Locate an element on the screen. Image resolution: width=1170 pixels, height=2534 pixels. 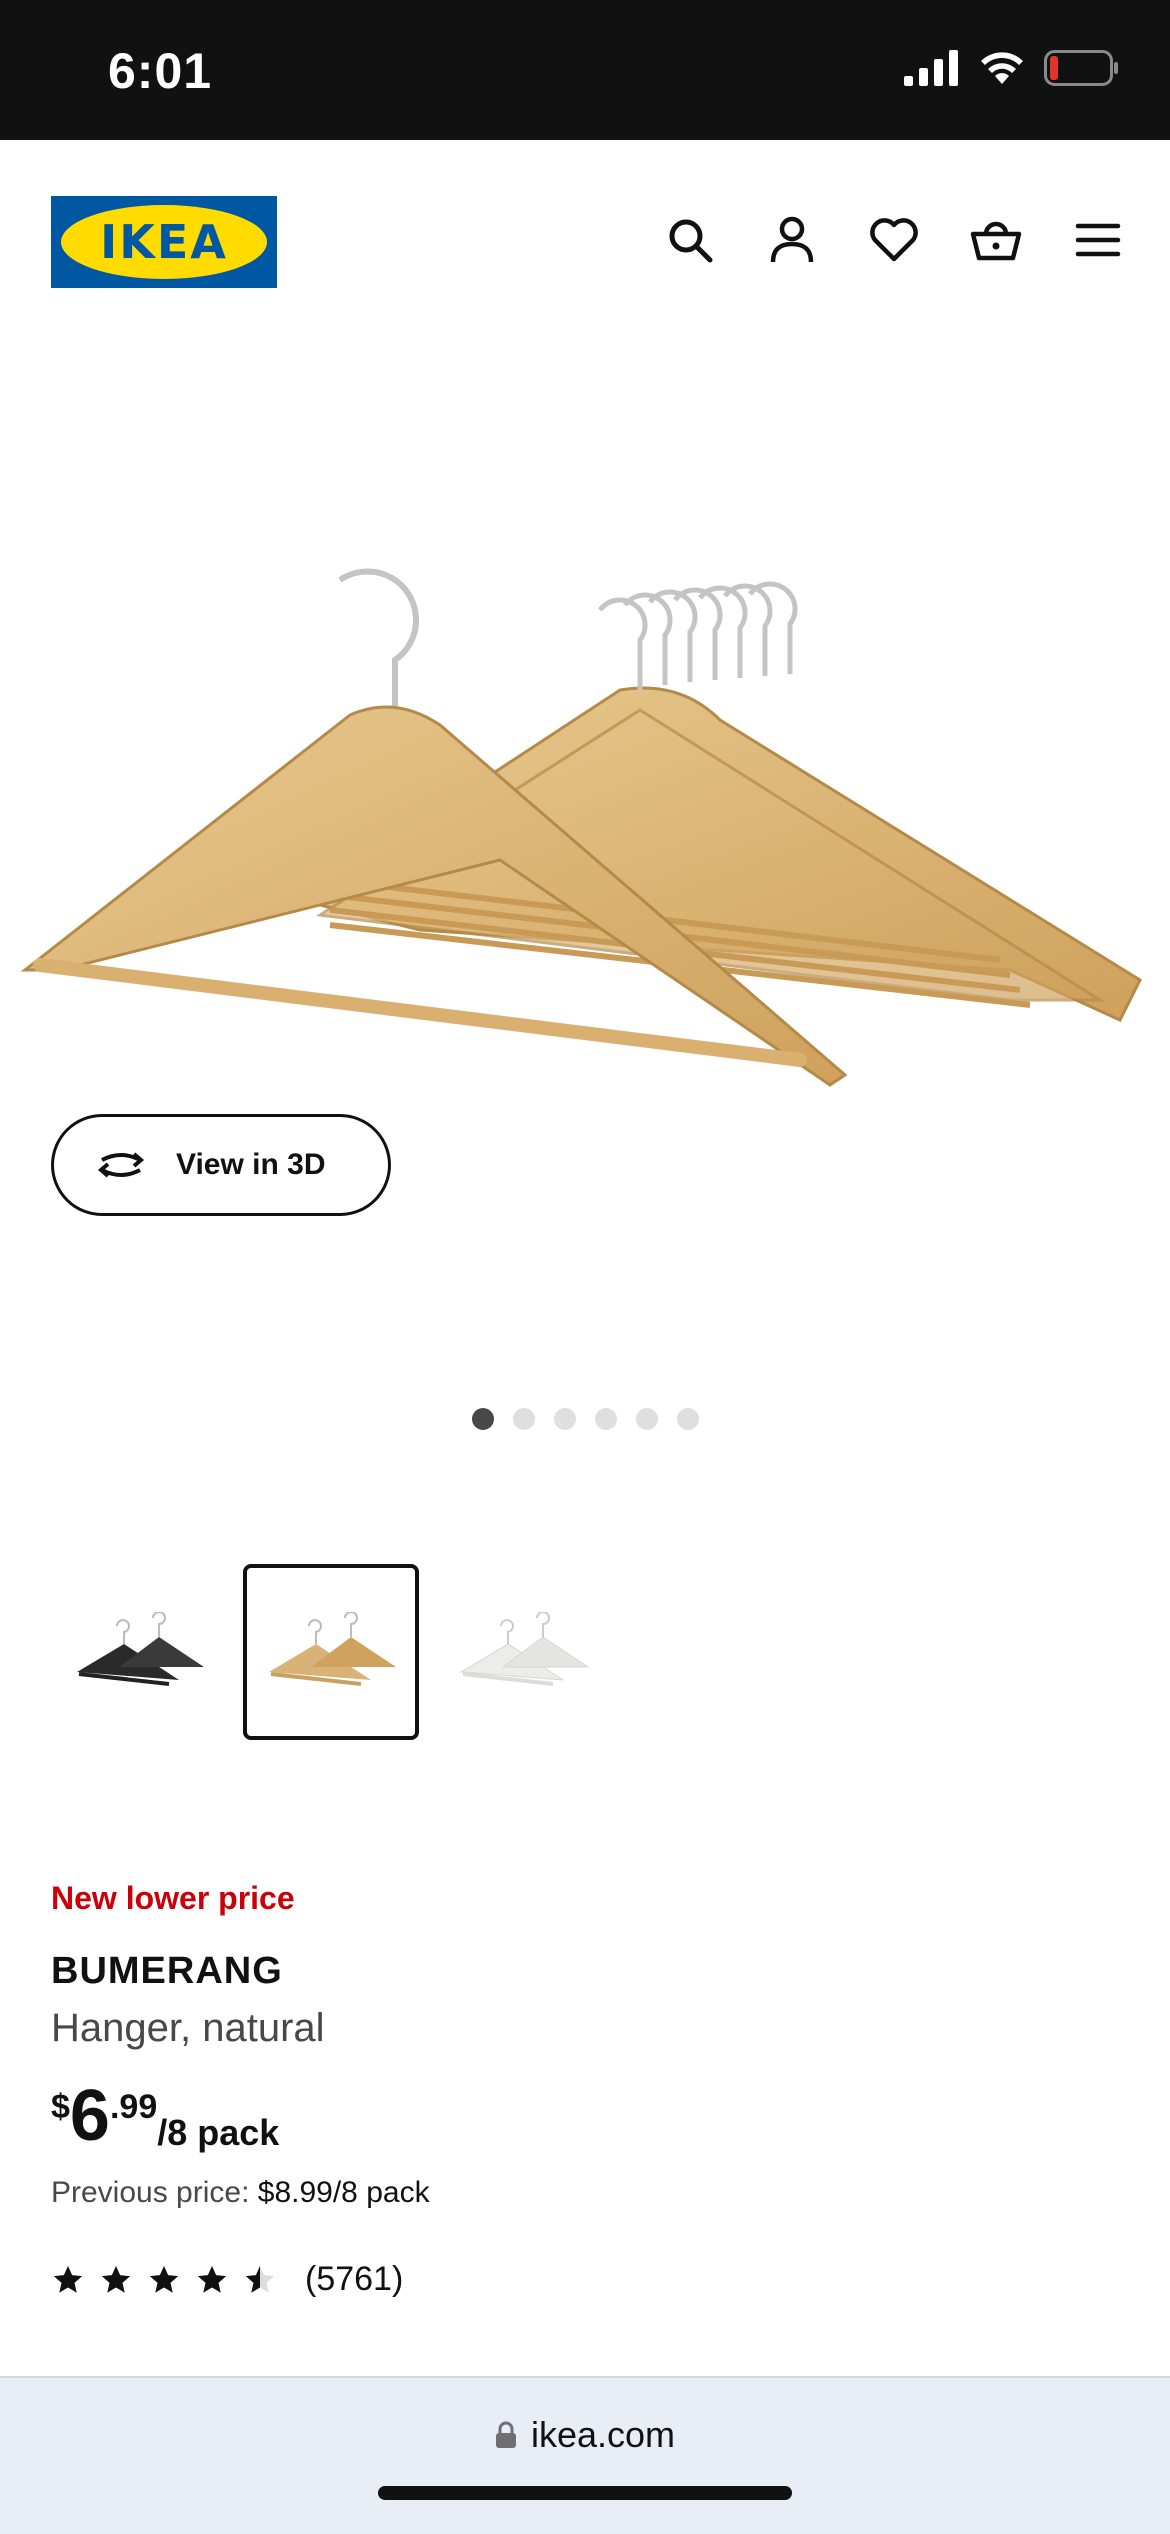
variant-thumbnails is located at coordinates (331, 1652).